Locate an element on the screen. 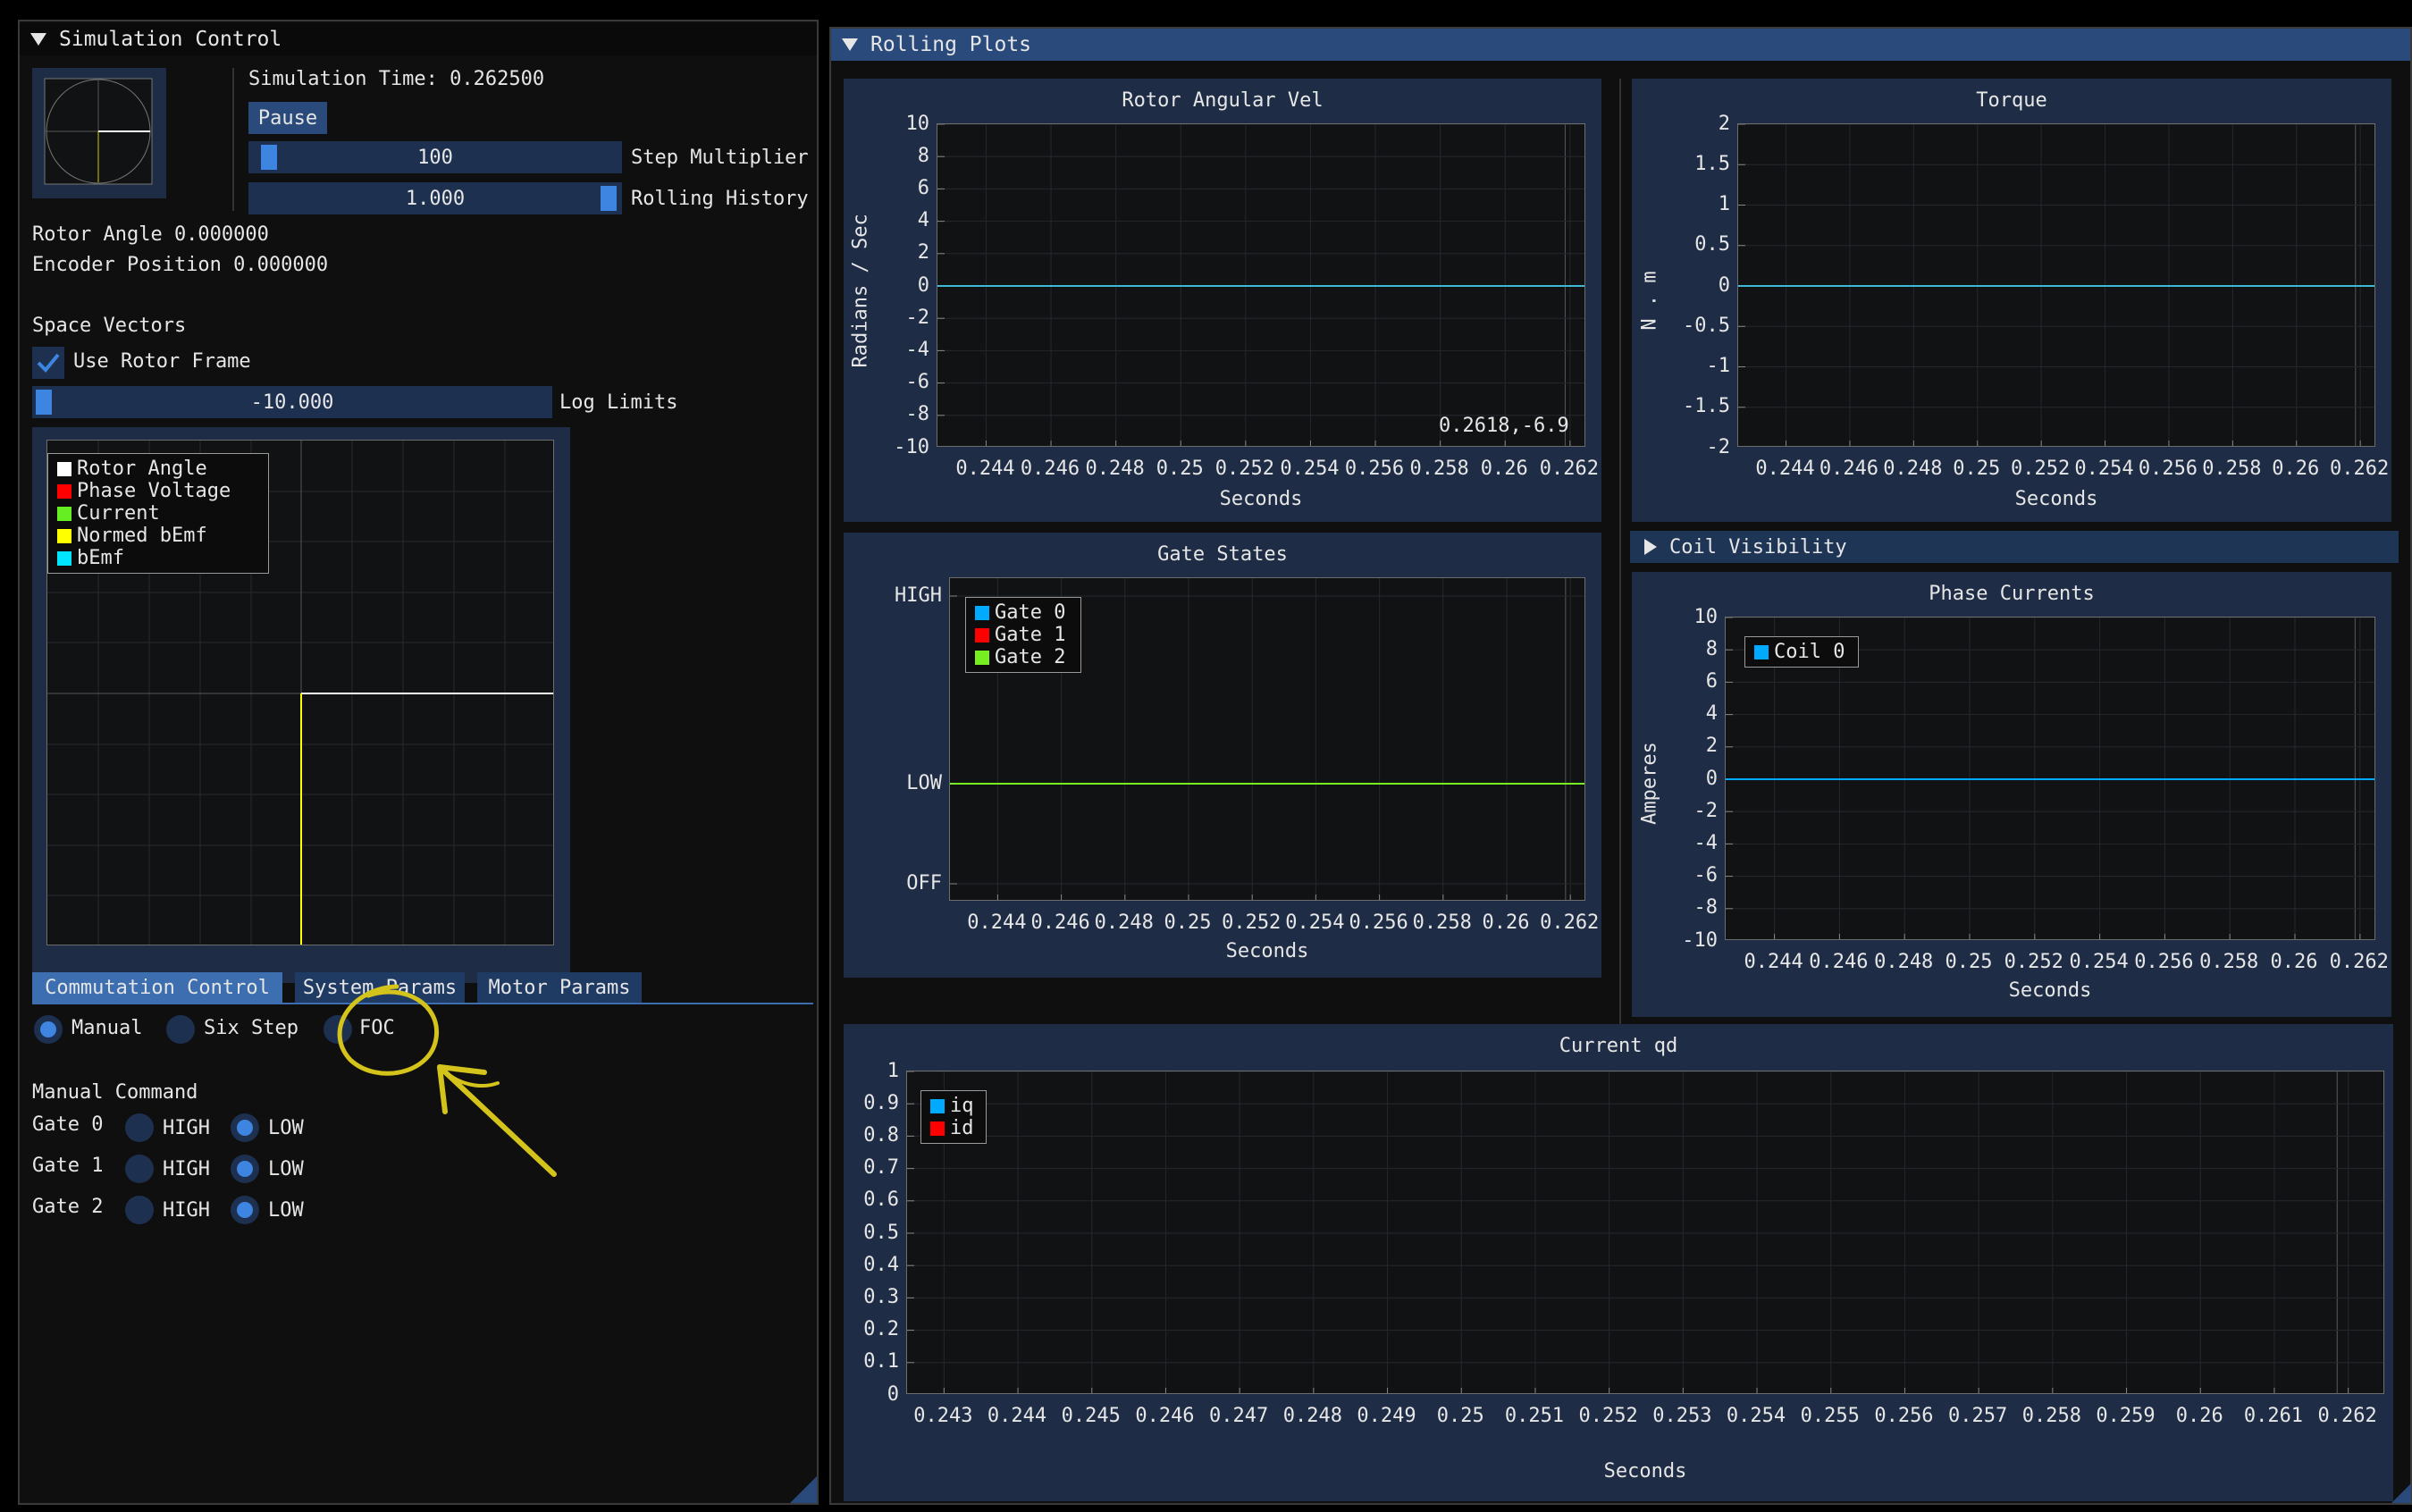 This screenshot has width=2412, height=1512. gate-2-low-label: LOW is located at coordinates (286, 1210).